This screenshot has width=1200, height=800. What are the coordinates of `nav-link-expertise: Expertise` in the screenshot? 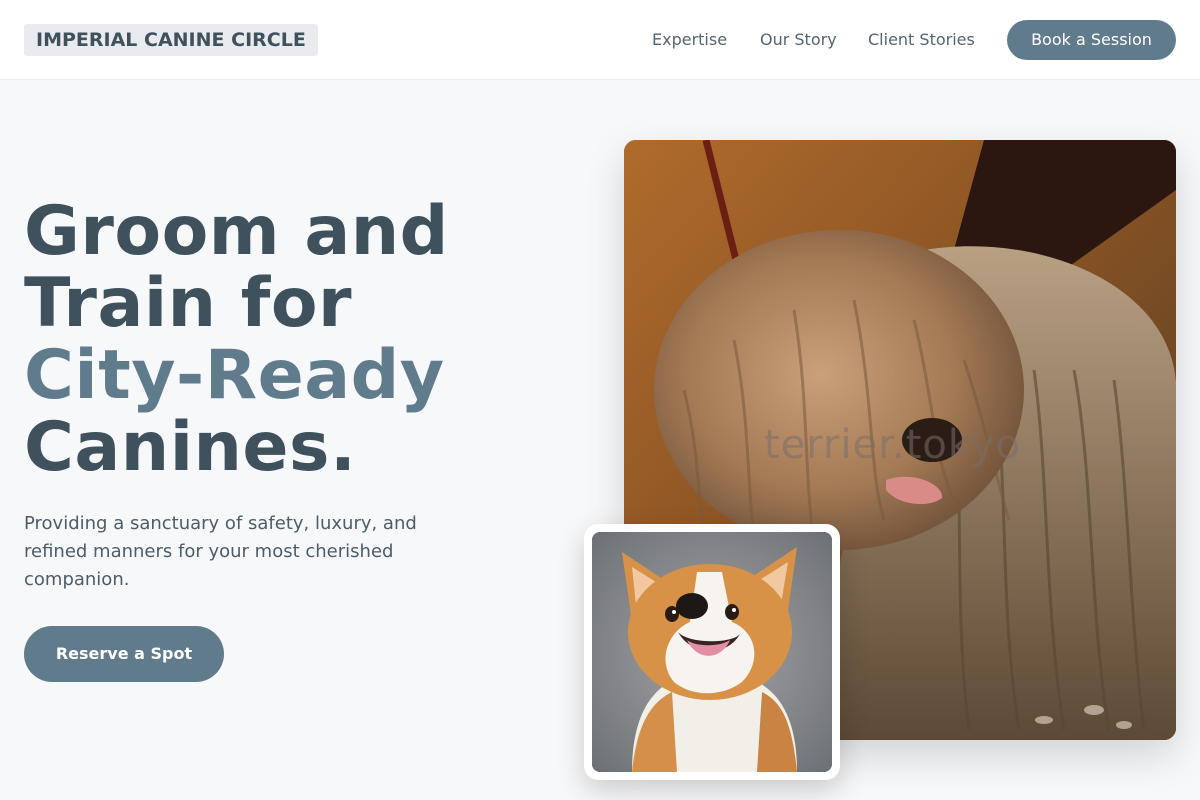 It's located at (689, 40).